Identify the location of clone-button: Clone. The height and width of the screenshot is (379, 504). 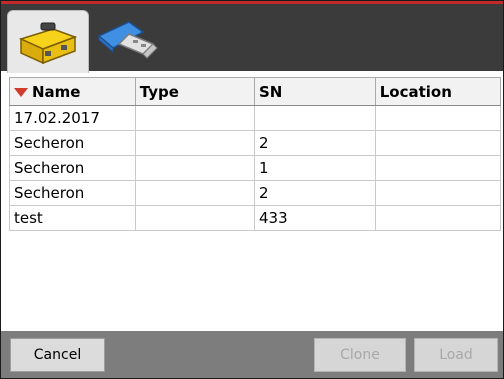
(360, 355).